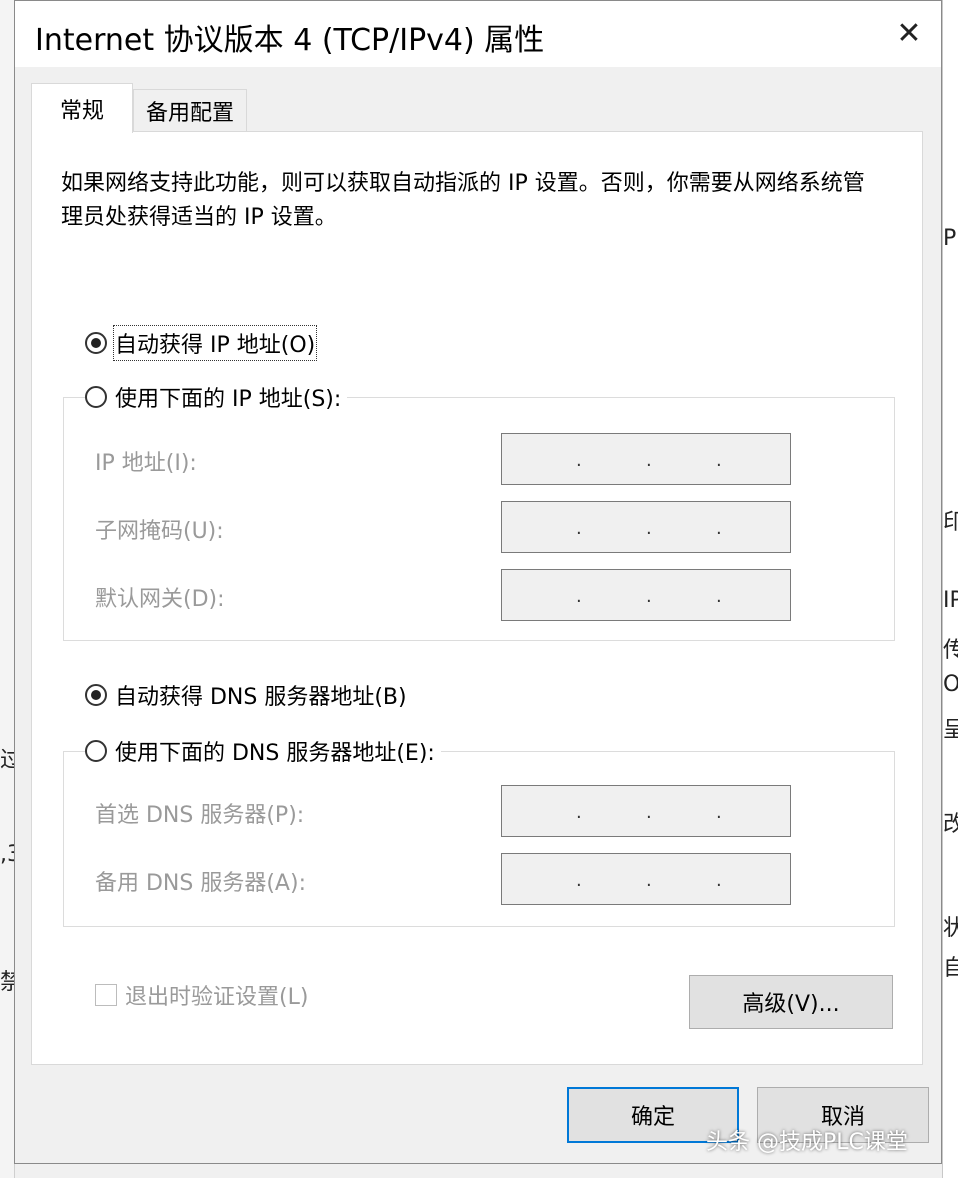 The width and height of the screenshot is (958, 1178). What do you see at coordinates (159, 531) in the screenshot?
I see `subnet-mask-label: 子网掩码(U):` at bounding box center [159, 531].